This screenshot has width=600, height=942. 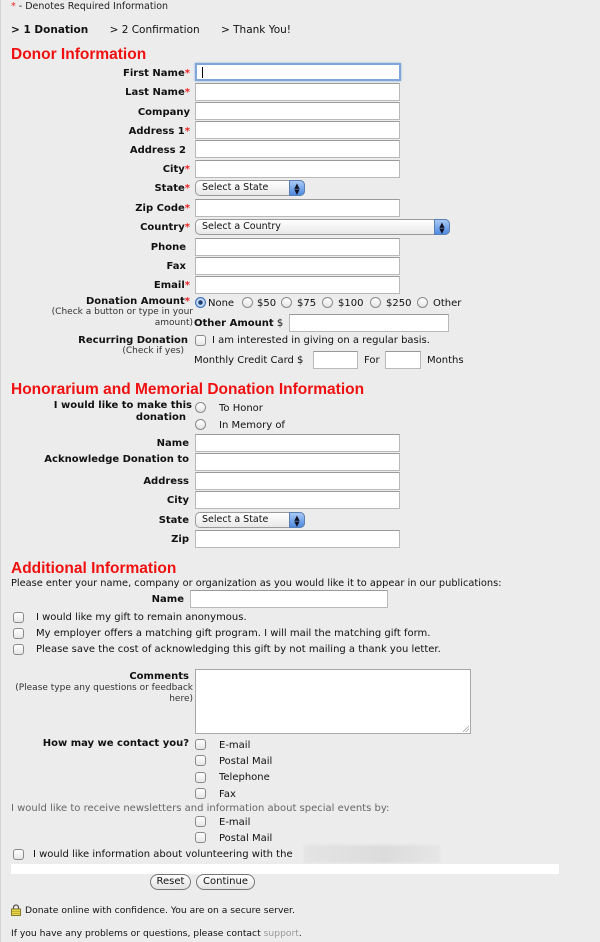 What do you see at coordinates (18, 854) in the screenshot?
I see `volunteer-checkbox` at bounding box center [18, 854].